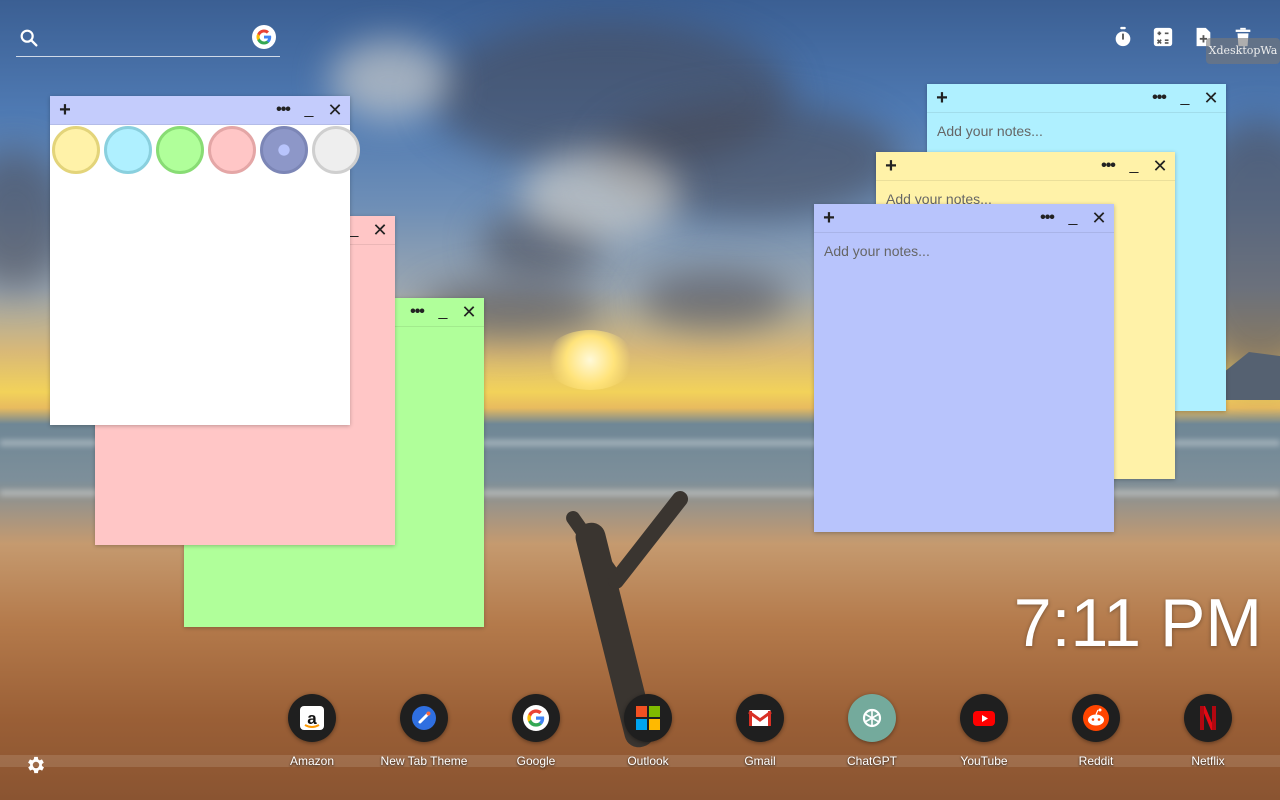  What do you see at coordinates (1208, 761) in the screenshot?
I see `shortcut-label: Netflix` at bounding box center [1208, 761].